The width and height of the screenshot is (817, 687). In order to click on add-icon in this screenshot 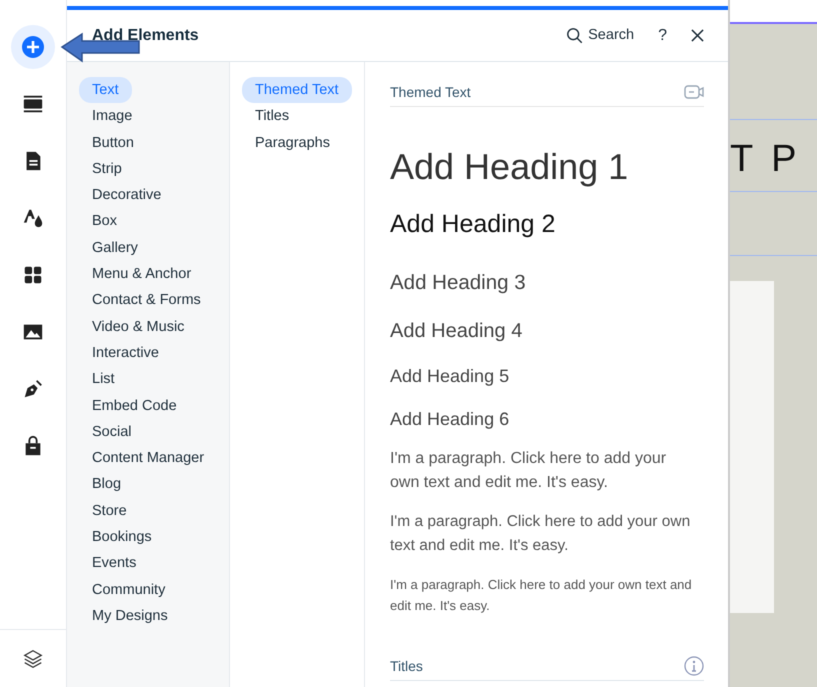, I will do `click(33, 47)`.